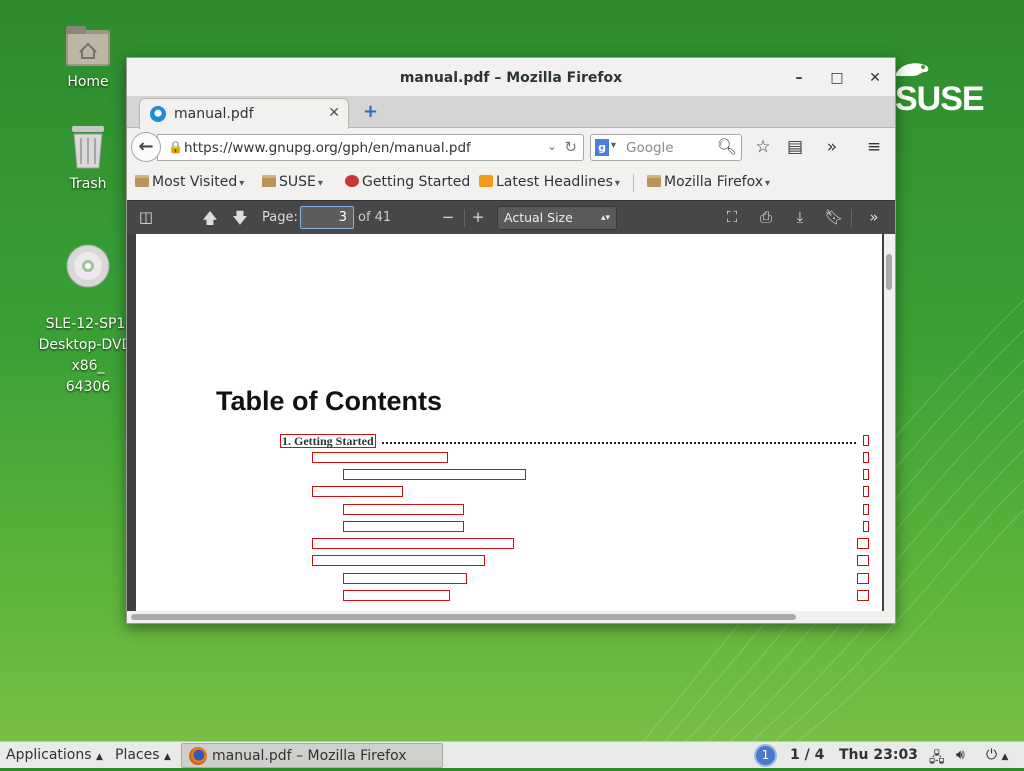 This screenshot has width=1024, height=771. What do you see at coordinates (370, 111) in the screenshot?
I see `new-tab-button: +` at bounding box center [370, 111].